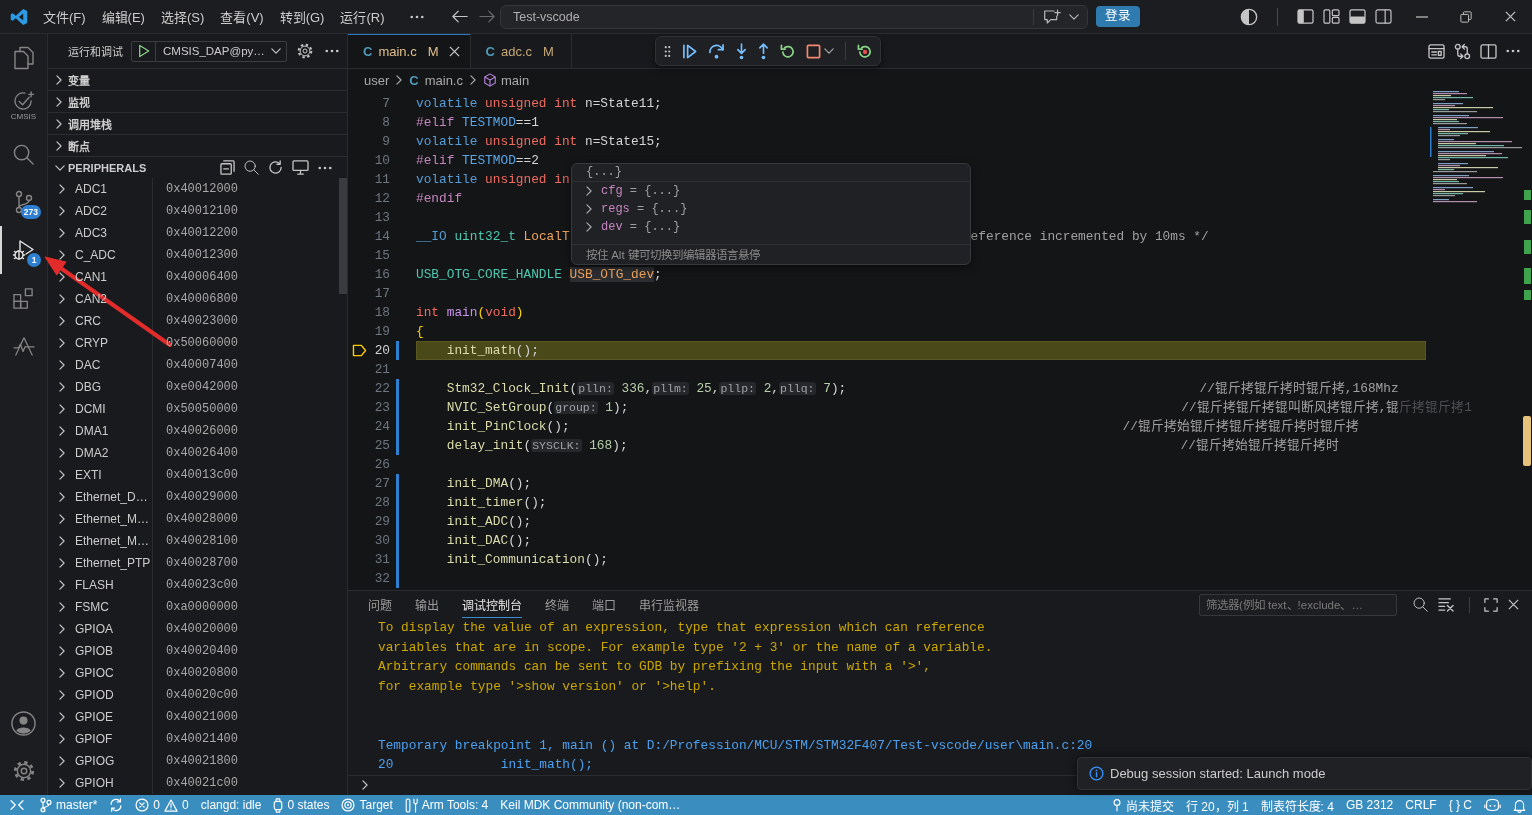 The width and height of the screenshot is (1532, 815). What do you see at coordinates (23, 58) in the screenshot?
I see `files-icon` at bounding box center [23, 58].